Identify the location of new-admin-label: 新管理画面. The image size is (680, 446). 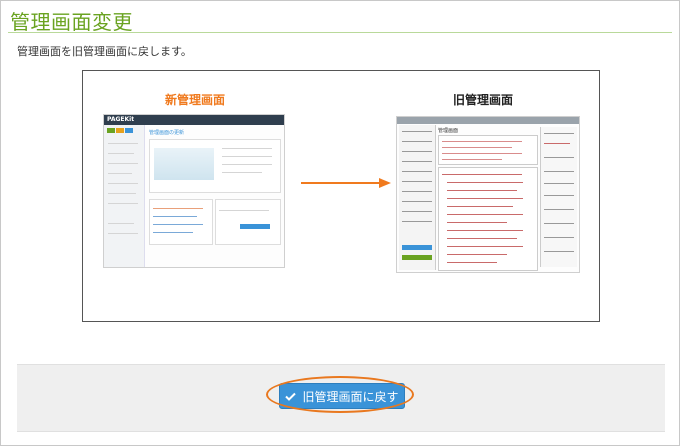
(195, 100).